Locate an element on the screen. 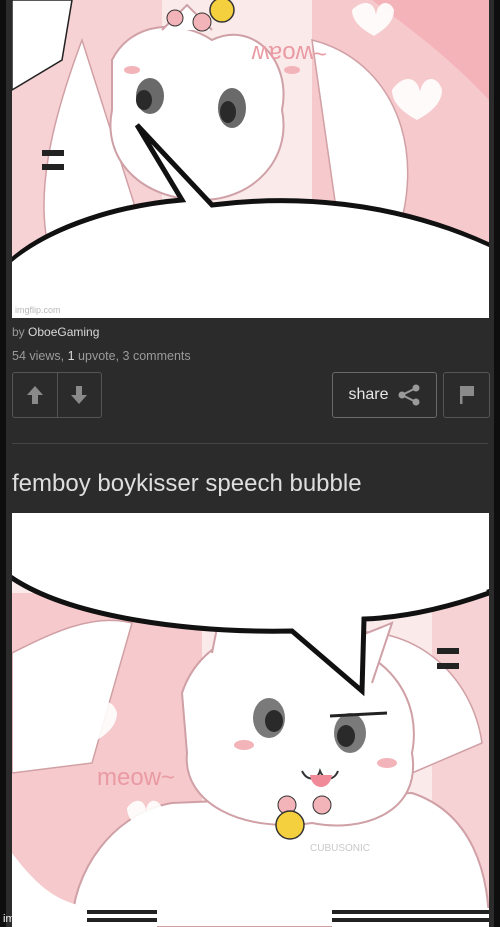 The width and height of the screenshot is (500, 927). artist-signature: CUBUSONIC is located at coordinates (340, 848).